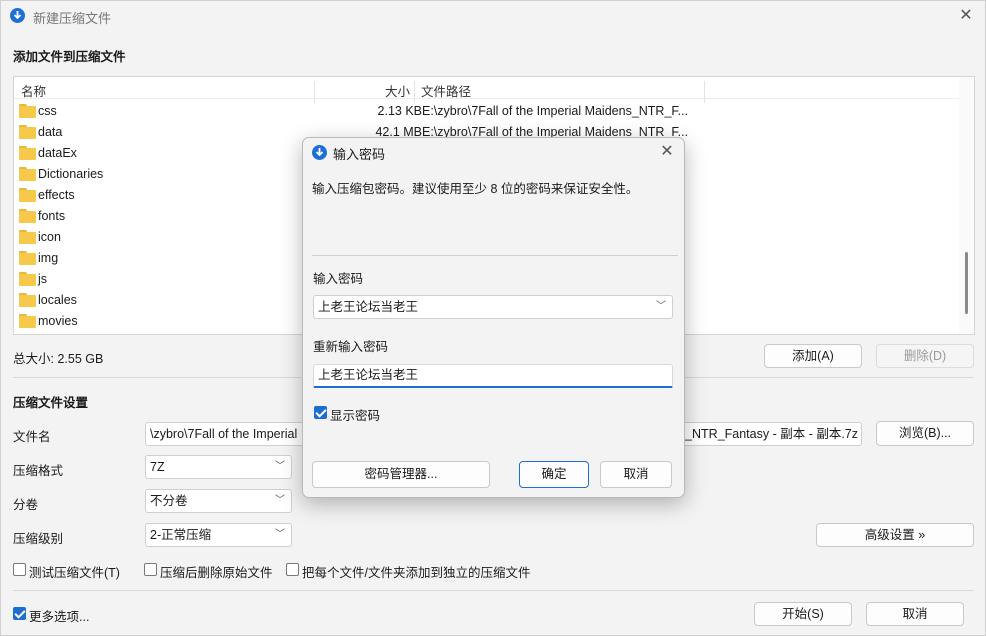 The image size is (986, 636). Describe the element at coordinates (19, 569) in the screenshot. I see `test-archive-checkbox` at that location.